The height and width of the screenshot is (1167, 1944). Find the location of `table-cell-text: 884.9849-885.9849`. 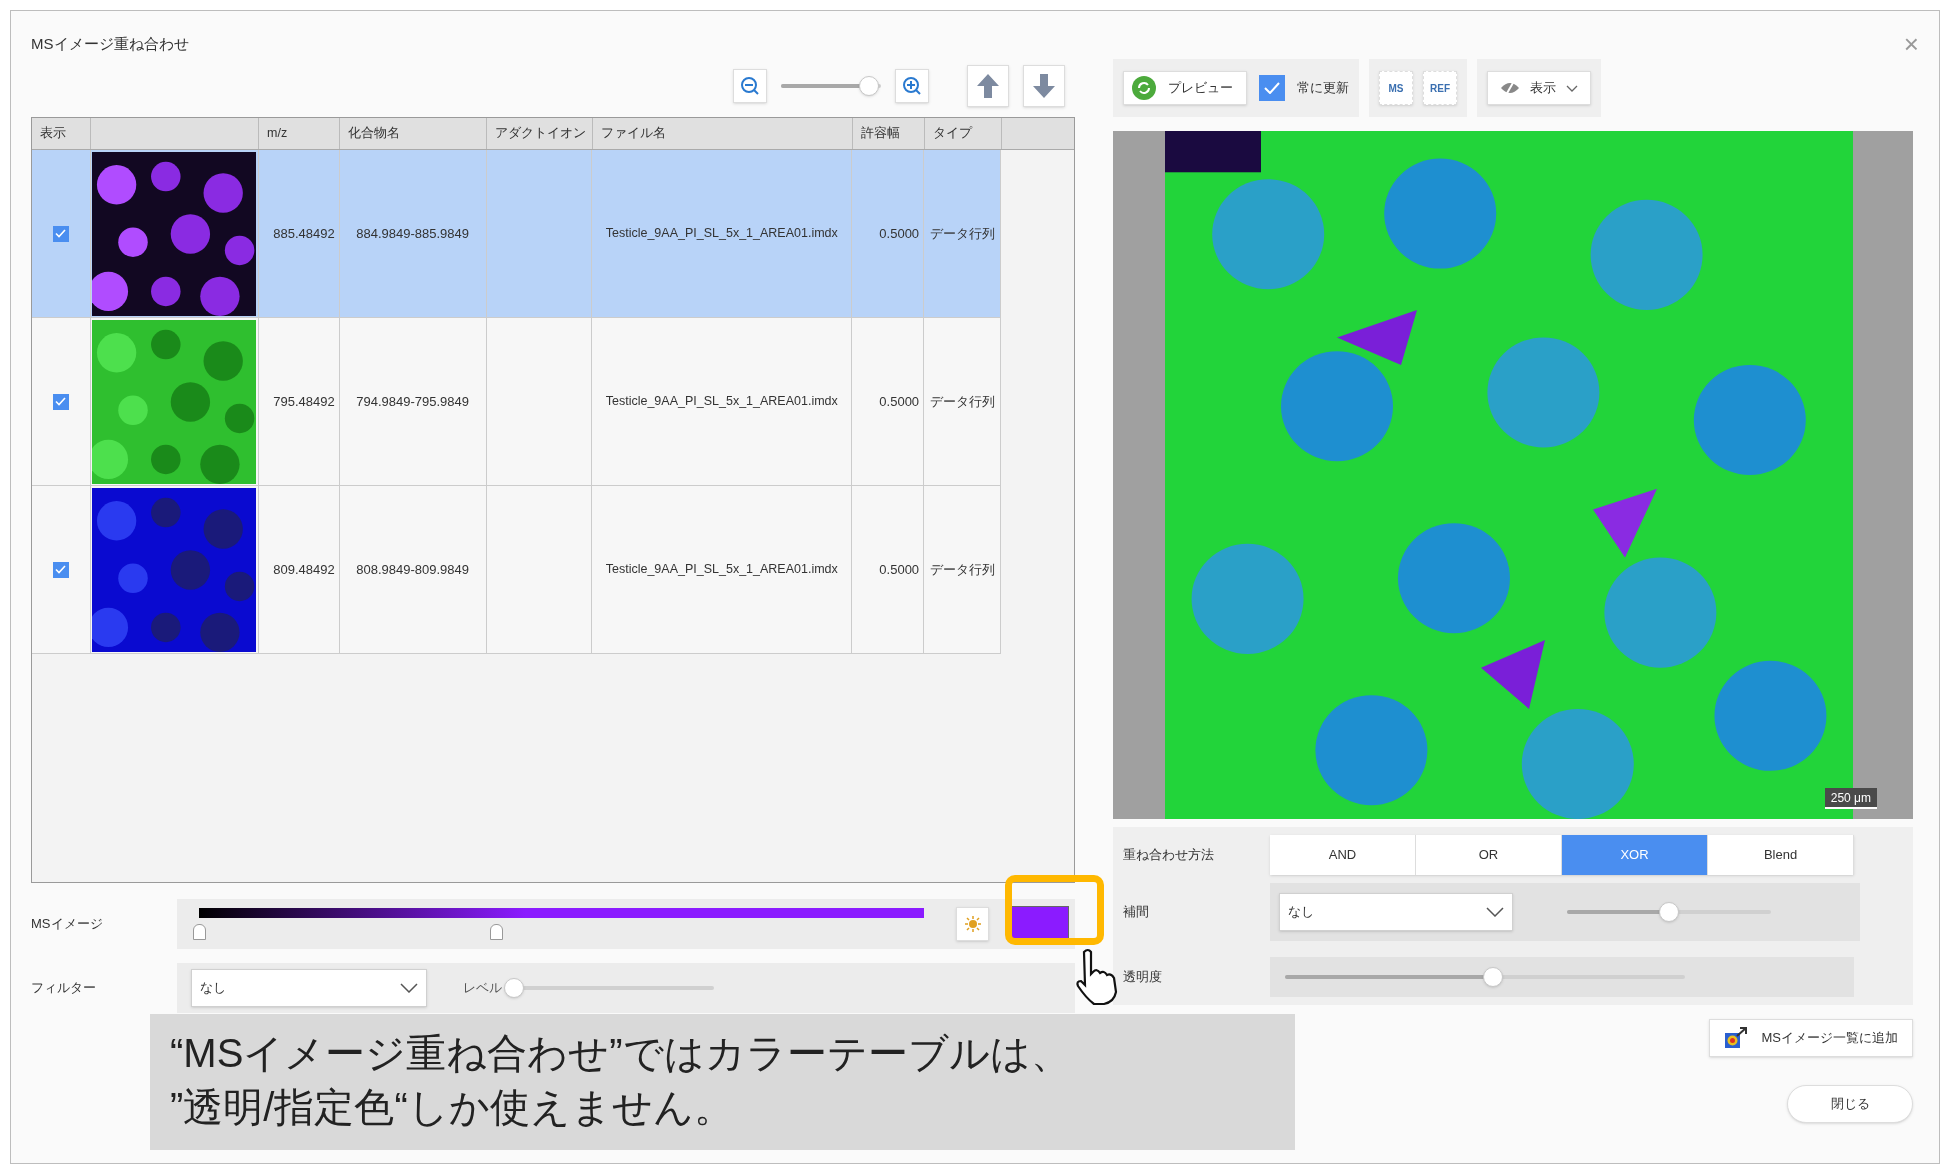

table-cell-text: 884.9849-885.9849 is located at coordinates (412, 233).